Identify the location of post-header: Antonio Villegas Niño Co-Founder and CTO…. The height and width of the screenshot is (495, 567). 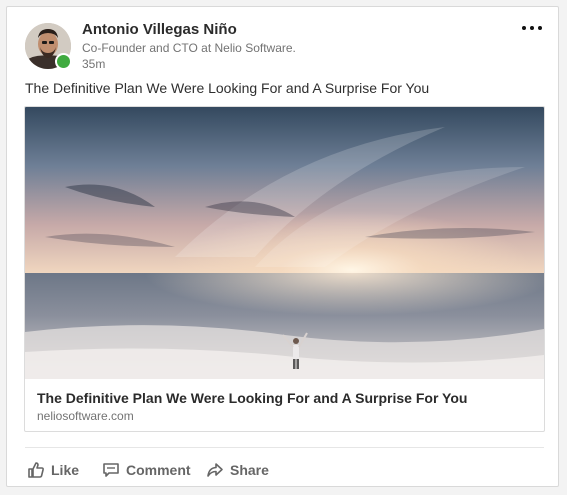
(285, 47).